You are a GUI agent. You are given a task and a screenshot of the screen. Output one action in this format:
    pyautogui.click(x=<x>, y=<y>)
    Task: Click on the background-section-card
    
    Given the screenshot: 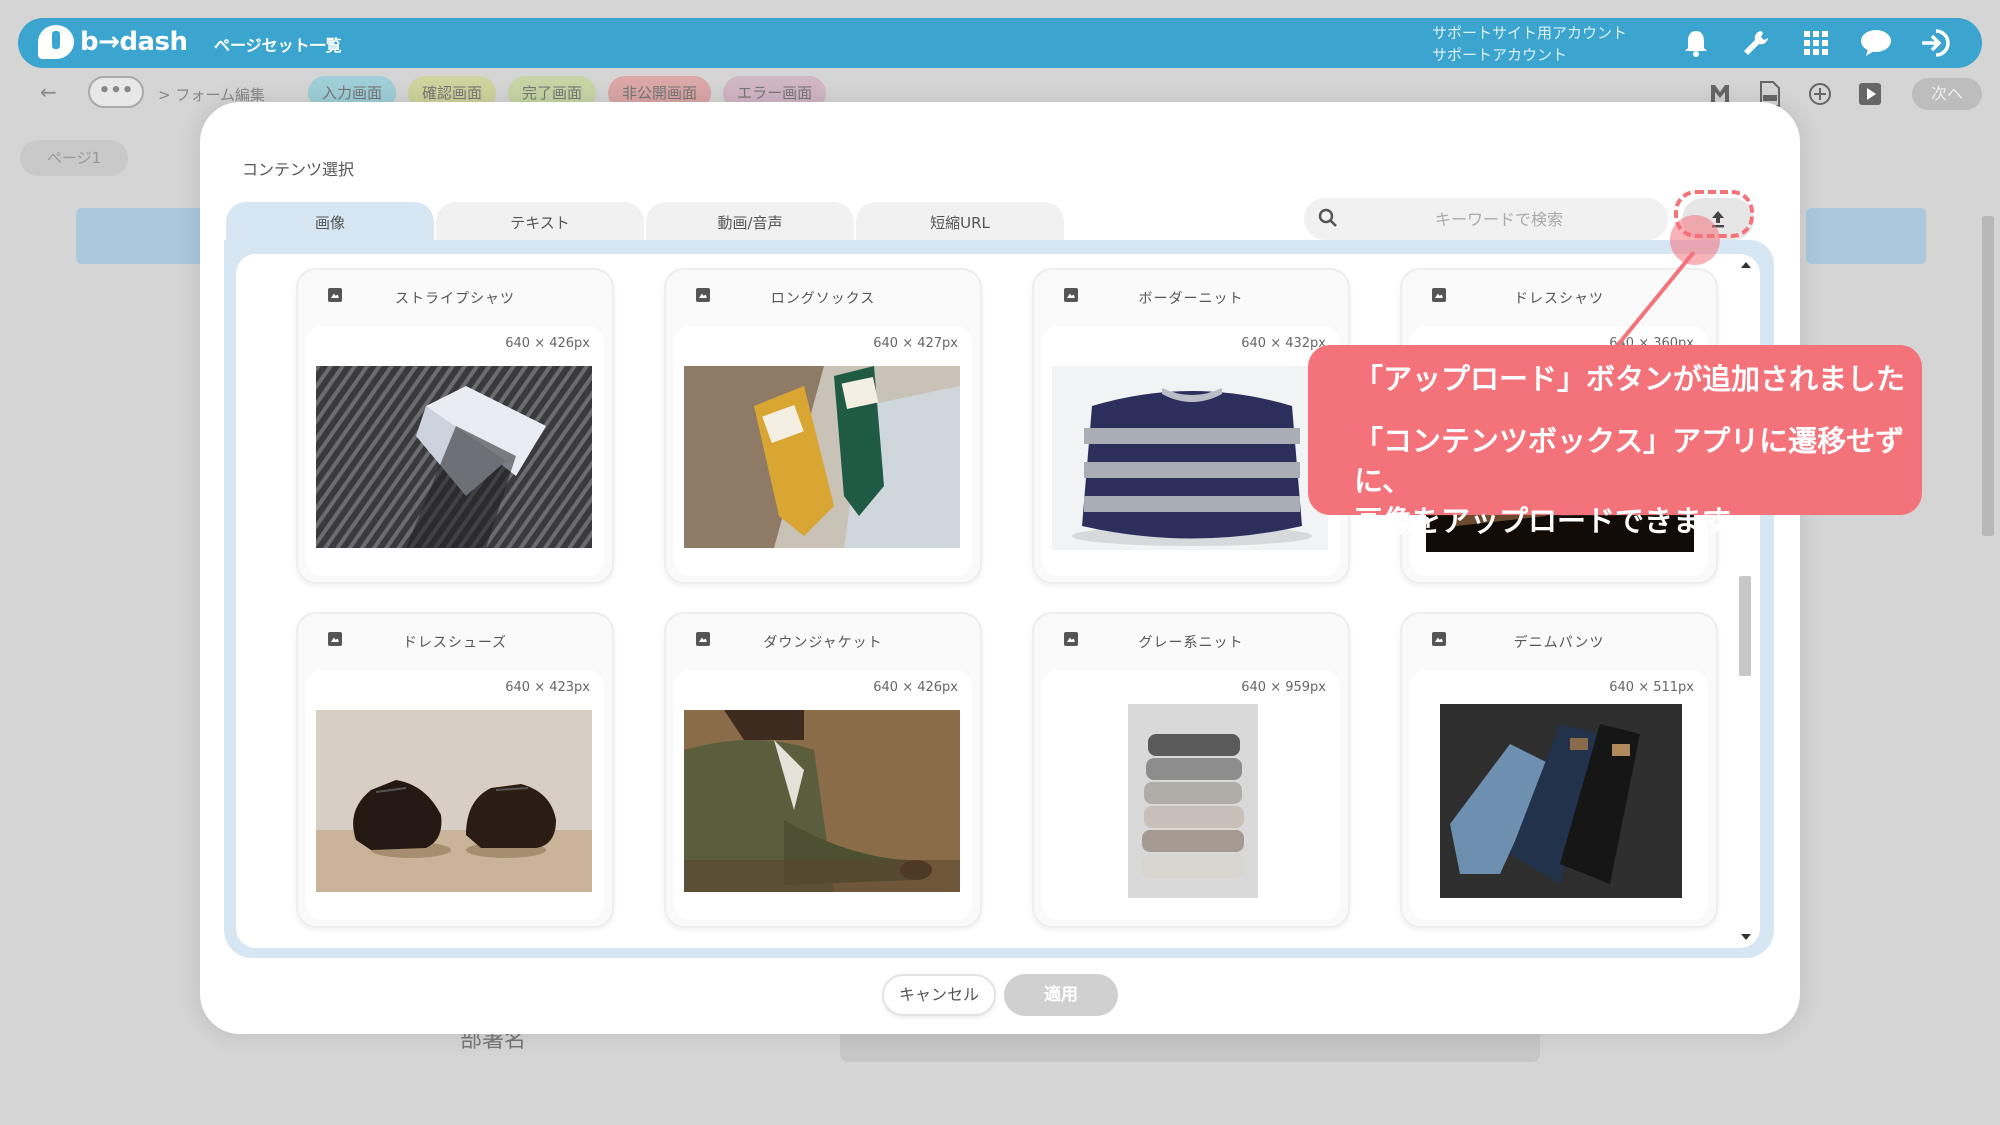 What is the action you would take?
    pyautogui.click(x=1866, y=236)
    